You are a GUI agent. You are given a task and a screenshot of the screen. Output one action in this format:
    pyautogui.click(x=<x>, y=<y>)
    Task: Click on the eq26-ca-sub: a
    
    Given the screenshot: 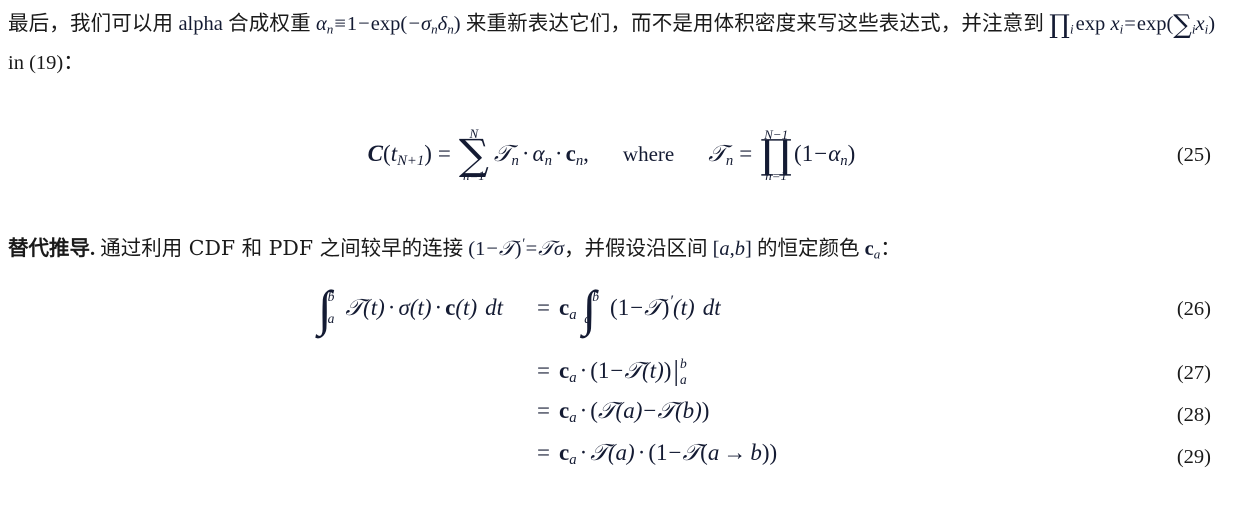 What is the action you would take?
    pyautogui.click(x=573, y=315)
    